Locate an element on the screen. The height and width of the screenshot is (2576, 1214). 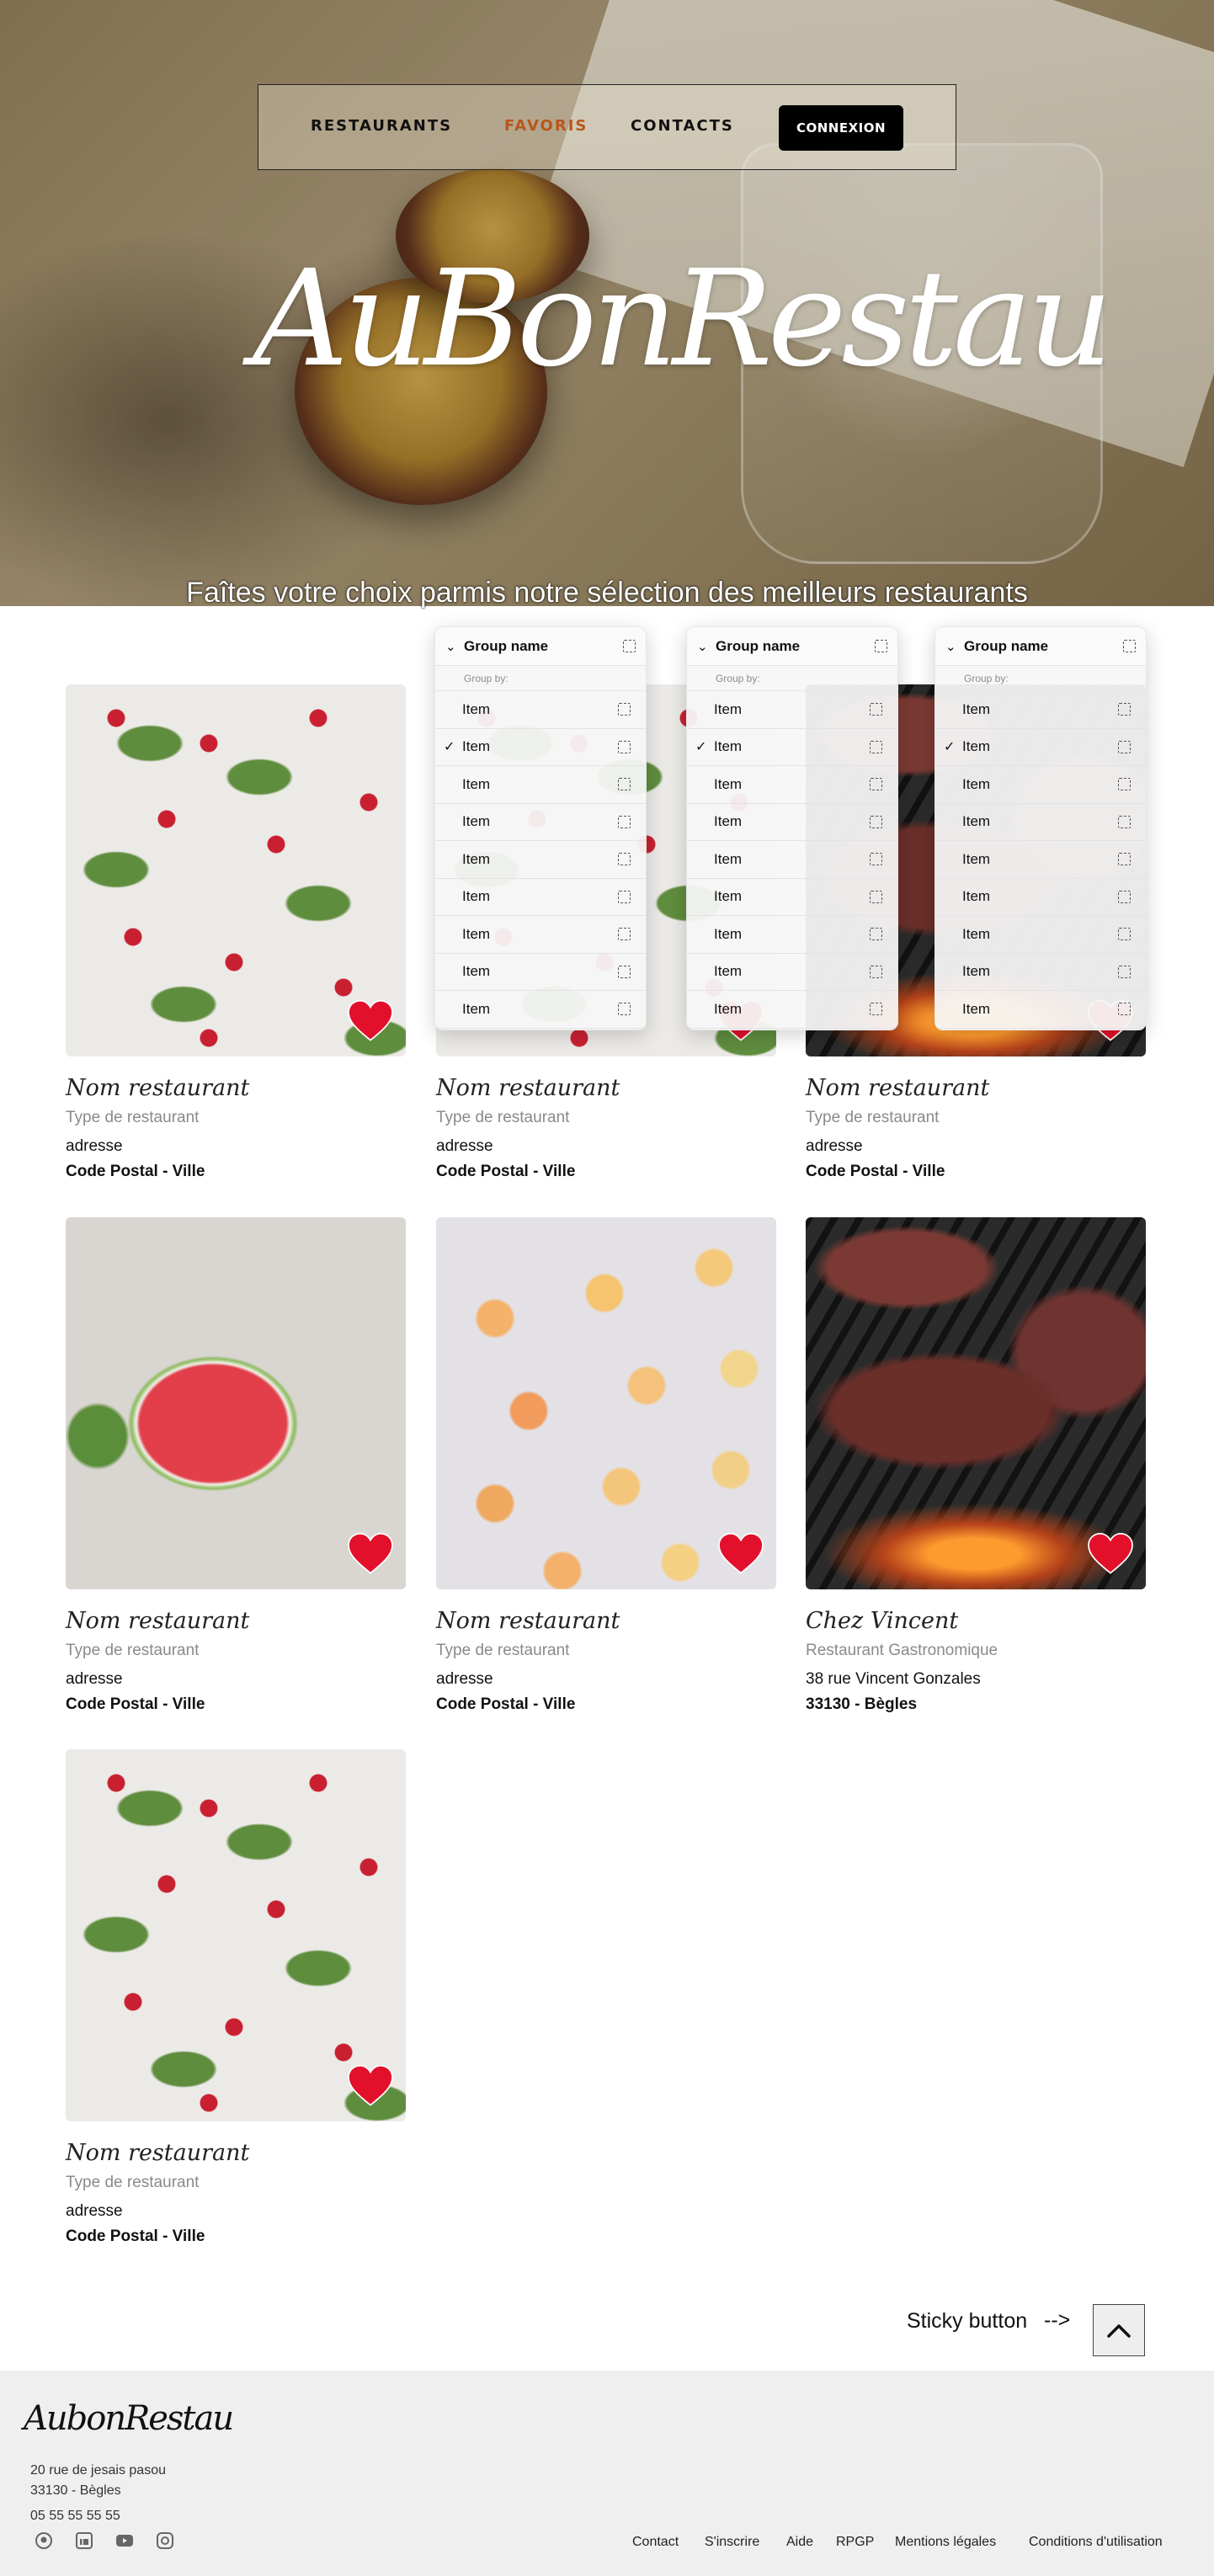
footer-link-legal: Mentions légales is located at coordinates (945, 2542).